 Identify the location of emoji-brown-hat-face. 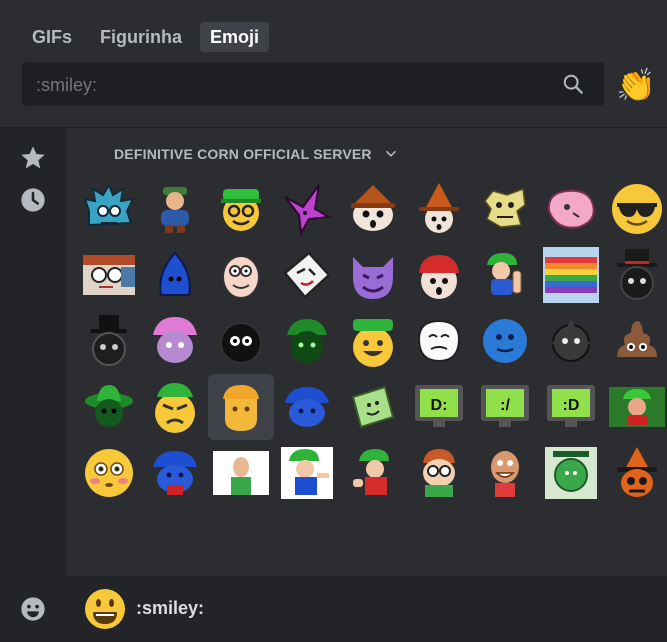
(373, 209).